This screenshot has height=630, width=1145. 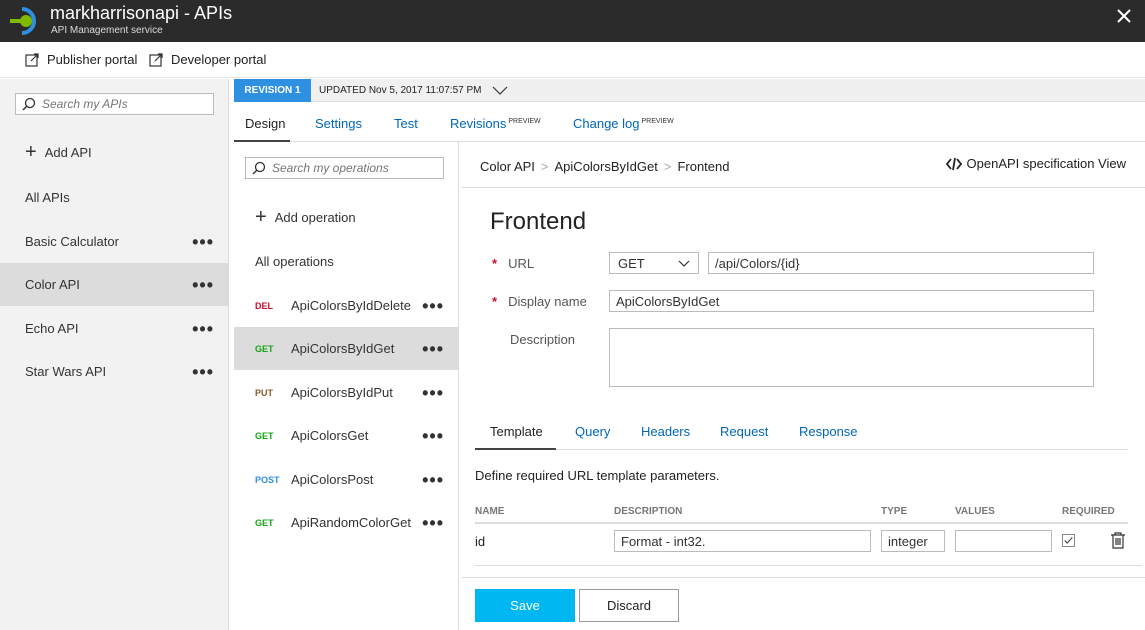 What do you see at coordinates (525, 605) in the screenshot?
I see `save-button: Save` at bounding box center [525, 605].